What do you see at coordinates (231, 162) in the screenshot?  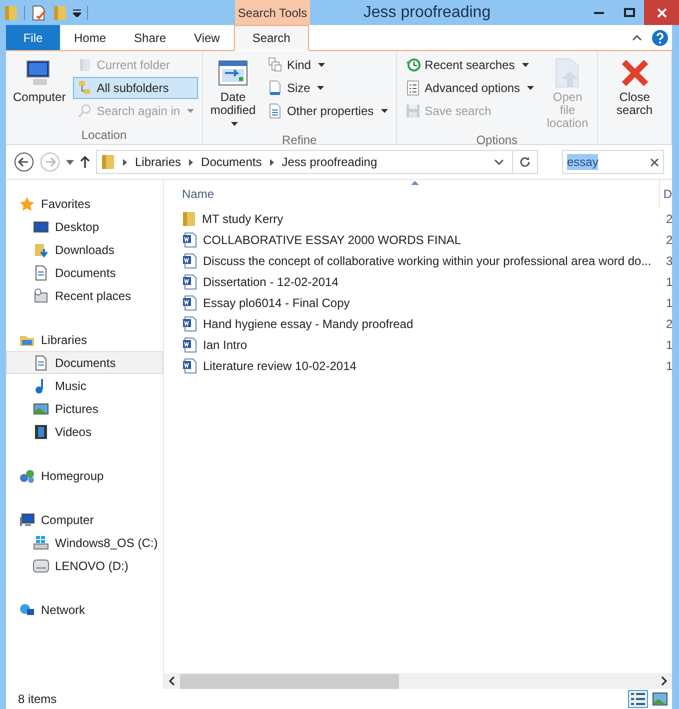 I see `breadcrumb: Documents` at bounding box center [231, 162].